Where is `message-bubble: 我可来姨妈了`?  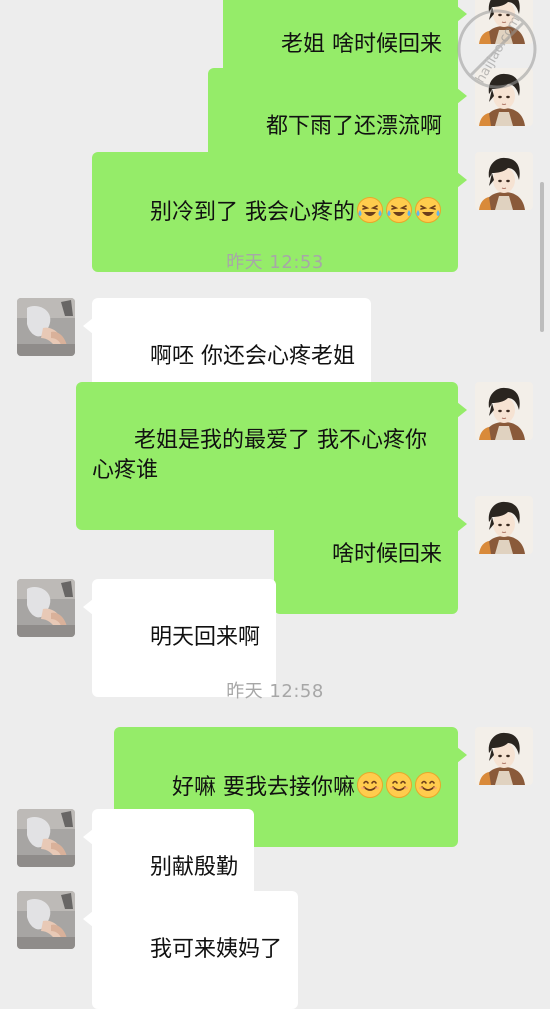
message-bubble: 我可来姨妈了 is located at coordinates (190, 950).